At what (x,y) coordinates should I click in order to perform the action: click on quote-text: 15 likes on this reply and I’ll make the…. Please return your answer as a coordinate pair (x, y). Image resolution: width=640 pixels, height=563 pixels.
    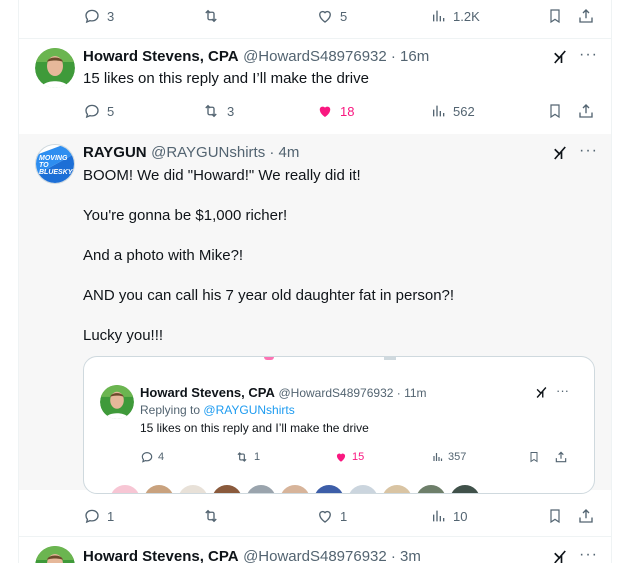
    Looking at the image, I should click on (254, 428).